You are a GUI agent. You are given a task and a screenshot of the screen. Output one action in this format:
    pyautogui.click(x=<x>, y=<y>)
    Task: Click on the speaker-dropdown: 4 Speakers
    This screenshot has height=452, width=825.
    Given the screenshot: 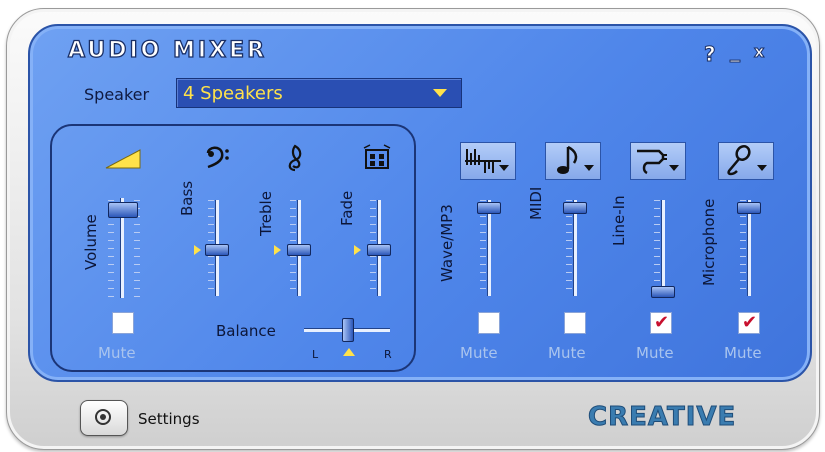 What is the action you would take?
    pyautogui.click(x=319, y=93)
    